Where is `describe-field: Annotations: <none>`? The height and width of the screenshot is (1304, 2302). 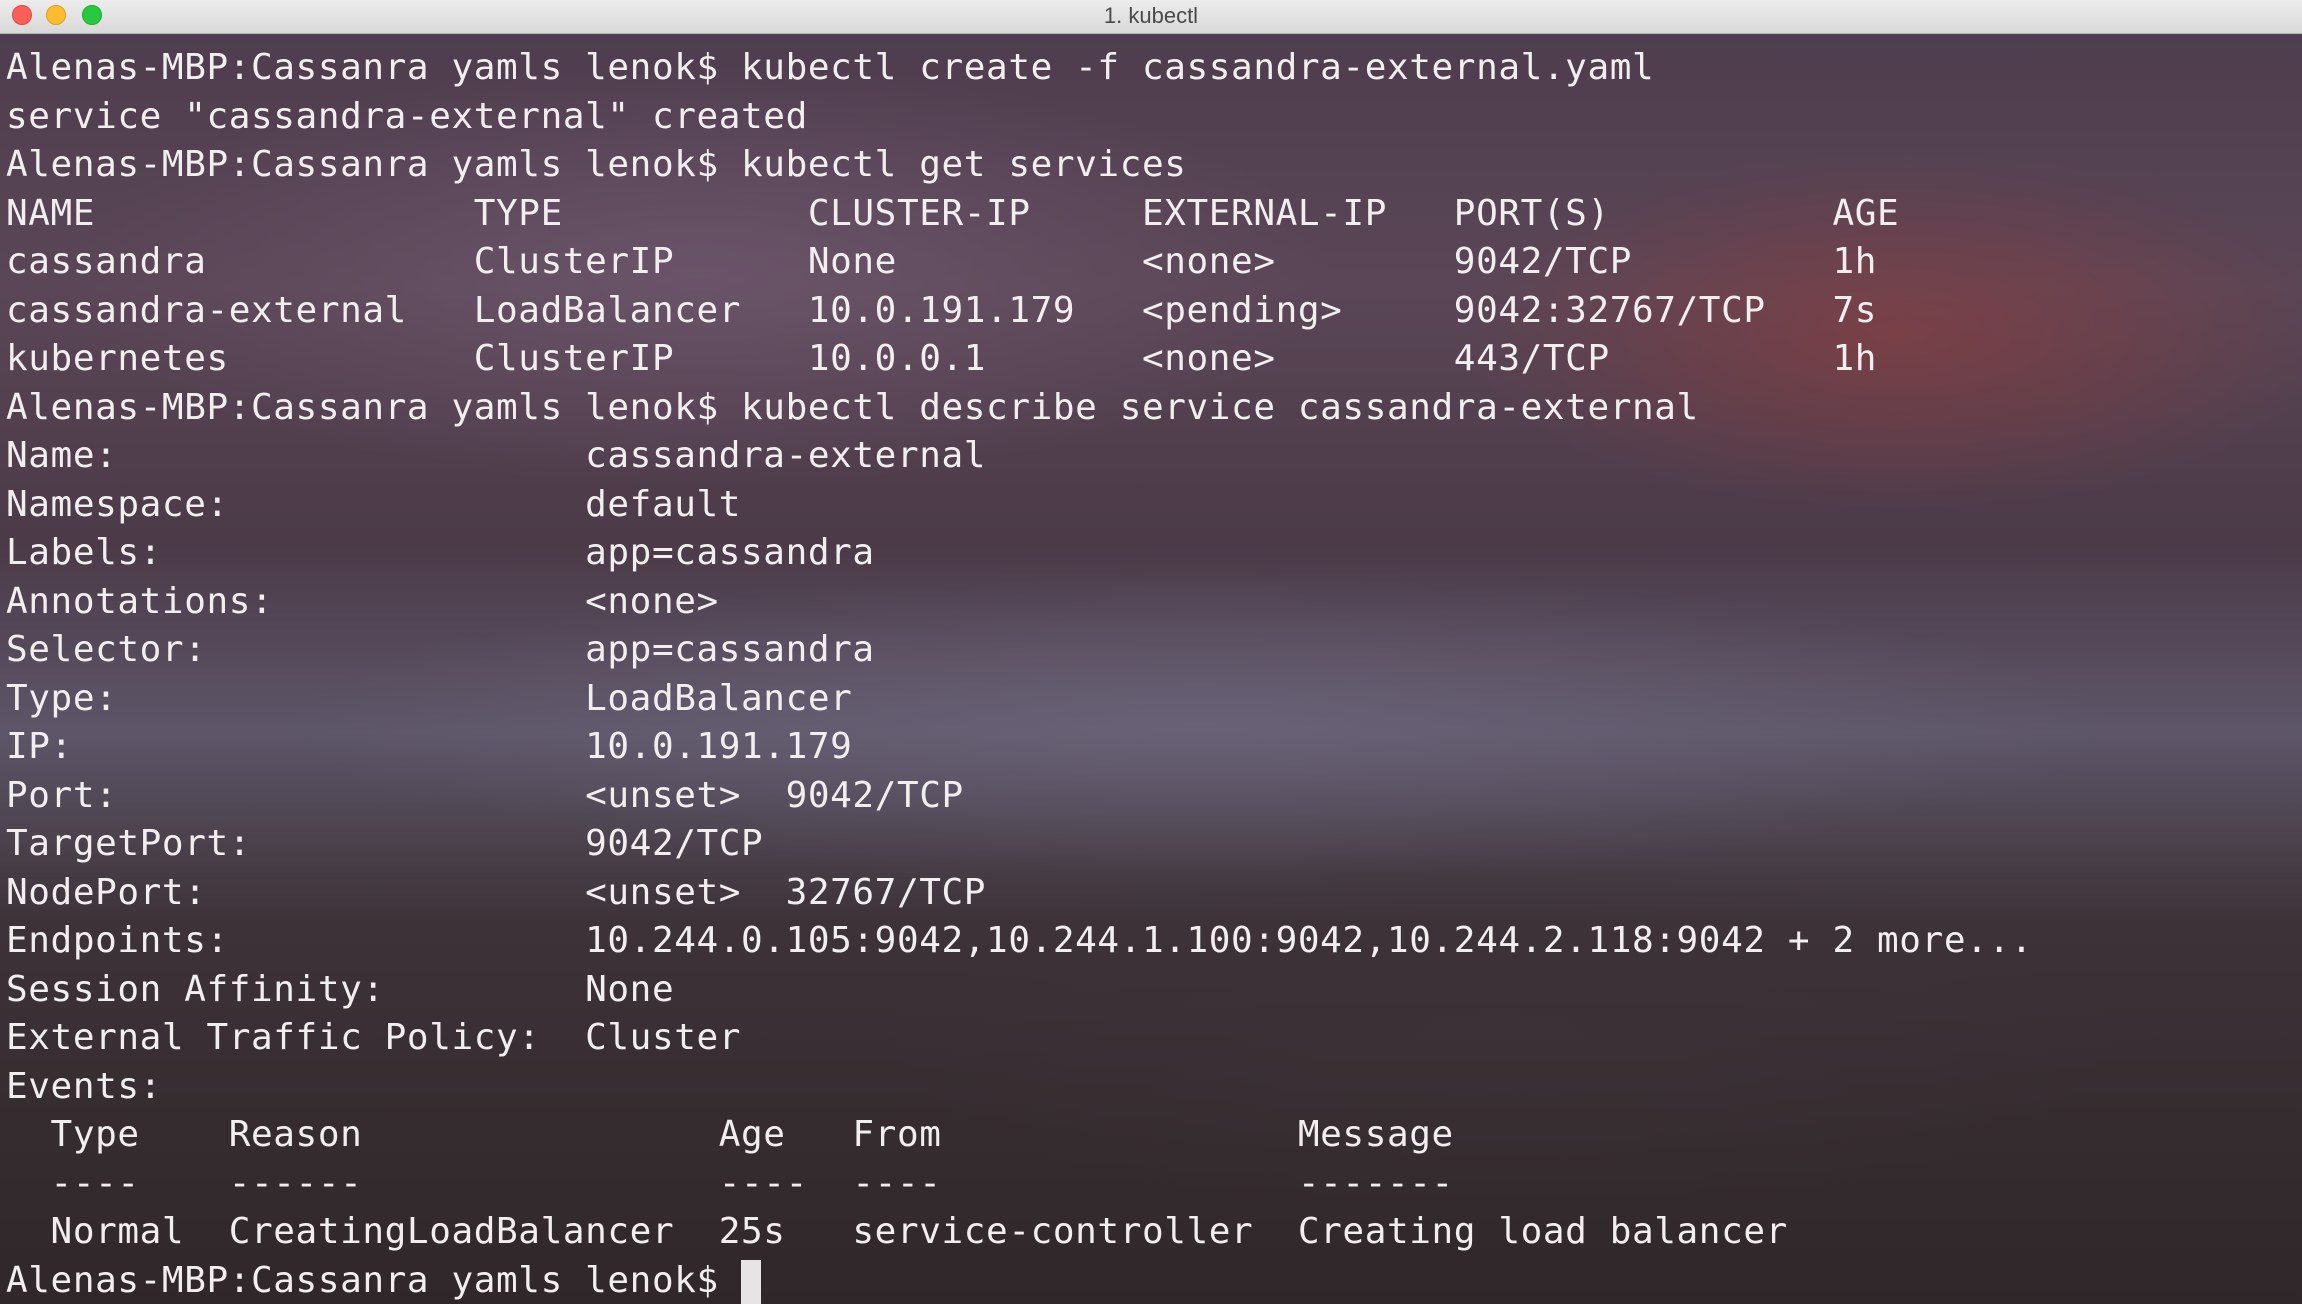 describe-field: Annotations: <none> is located at coordinates (362, 601).